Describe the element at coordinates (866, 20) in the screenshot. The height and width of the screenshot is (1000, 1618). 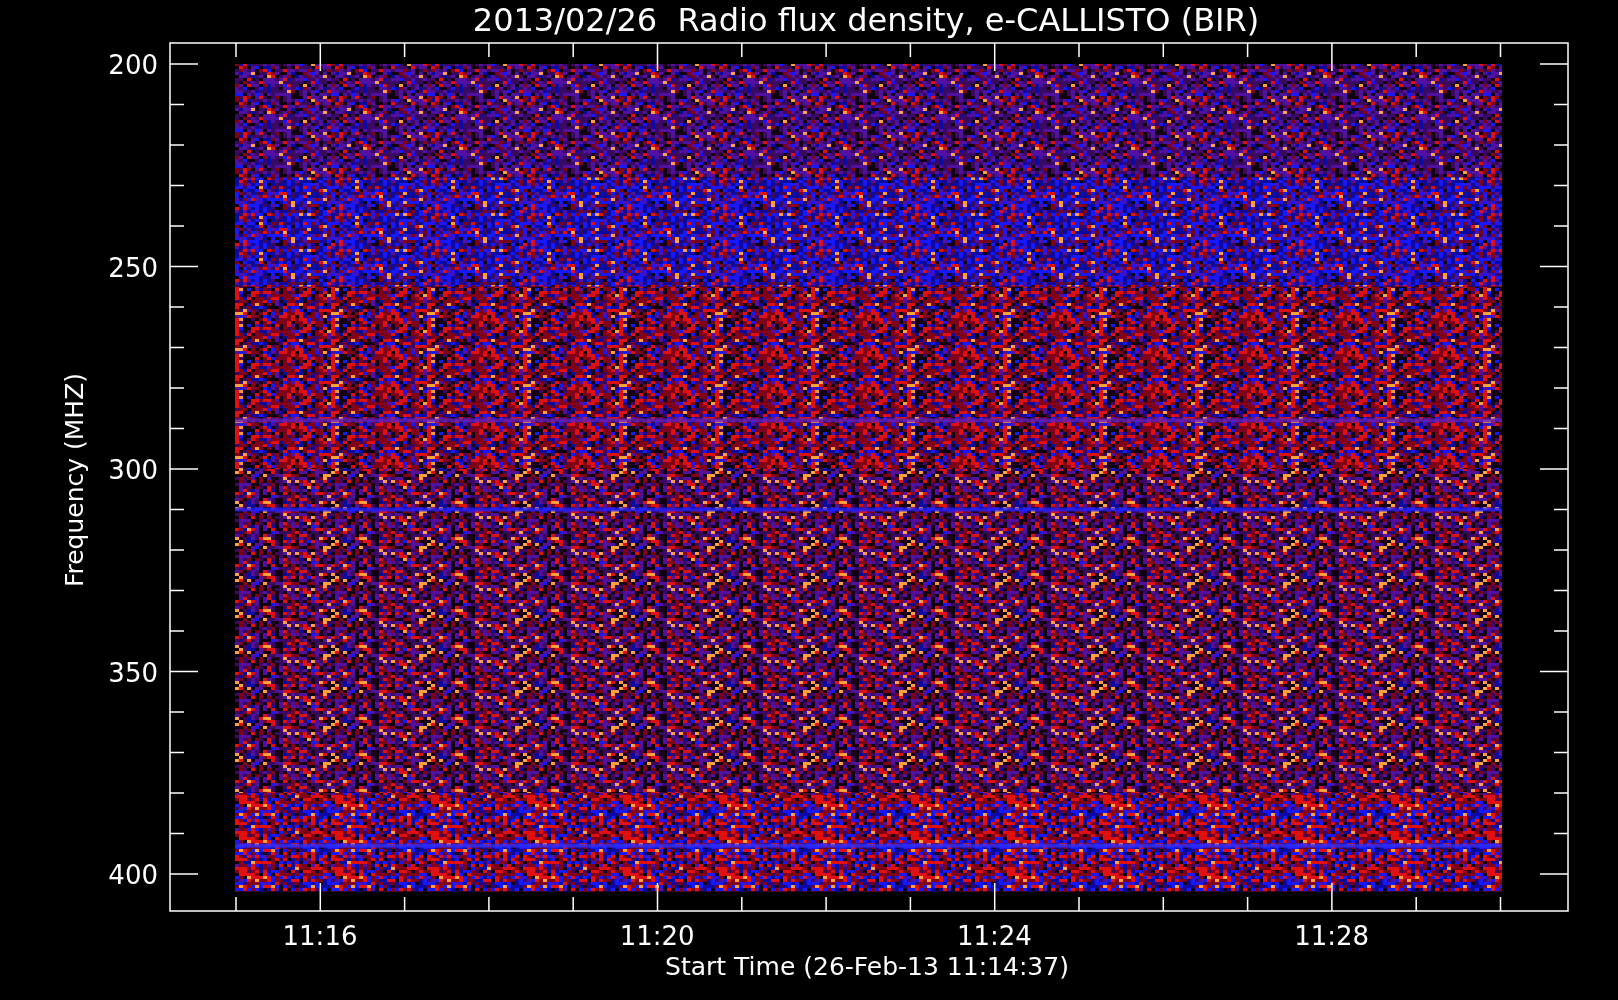
I see `chart-title: 2013/02/26 Radio flux density, e-CALLISTO (BIR)` at that location.